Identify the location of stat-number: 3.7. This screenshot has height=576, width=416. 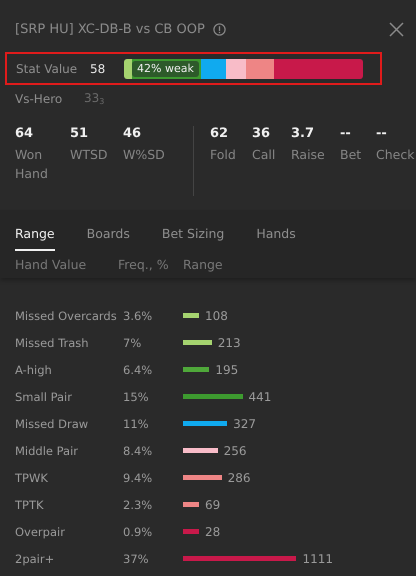
(303, 133).